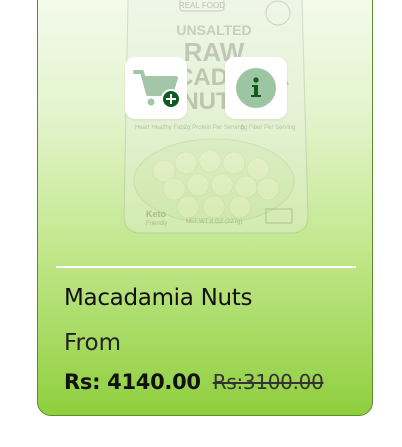 The image size is (402, 447). I want to click on package-badge: Keto, so click(156, 214).